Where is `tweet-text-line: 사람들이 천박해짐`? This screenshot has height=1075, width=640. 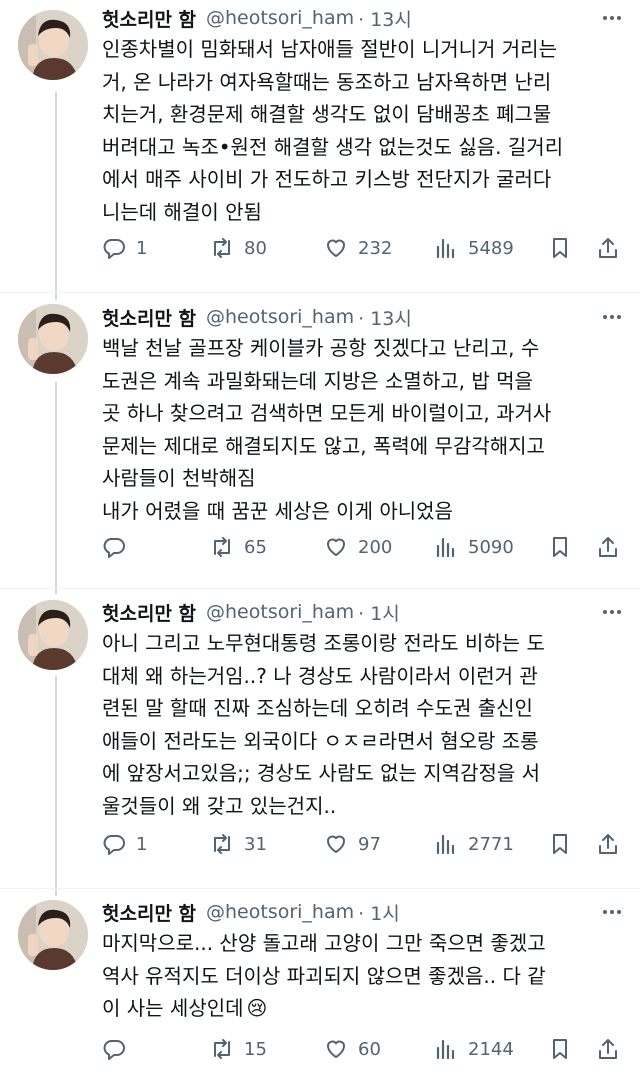 tweet-text-line: 사람들이 천박해짐 is located at coordinates (179, 478).